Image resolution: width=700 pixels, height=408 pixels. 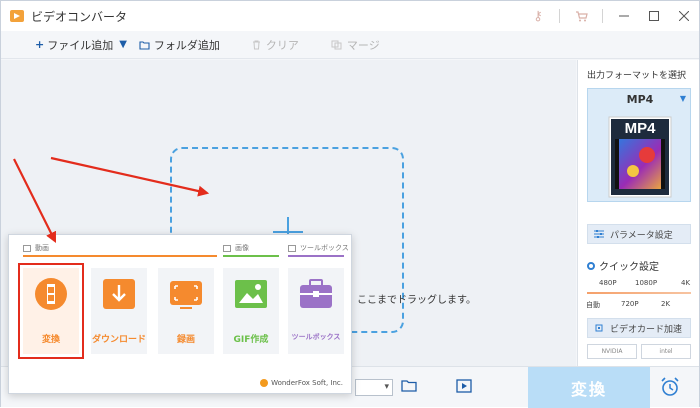 What do you see at coordinates (40, 44) in the screenshot?
I see `plus-icon: +` at bounding box center [40, 44].